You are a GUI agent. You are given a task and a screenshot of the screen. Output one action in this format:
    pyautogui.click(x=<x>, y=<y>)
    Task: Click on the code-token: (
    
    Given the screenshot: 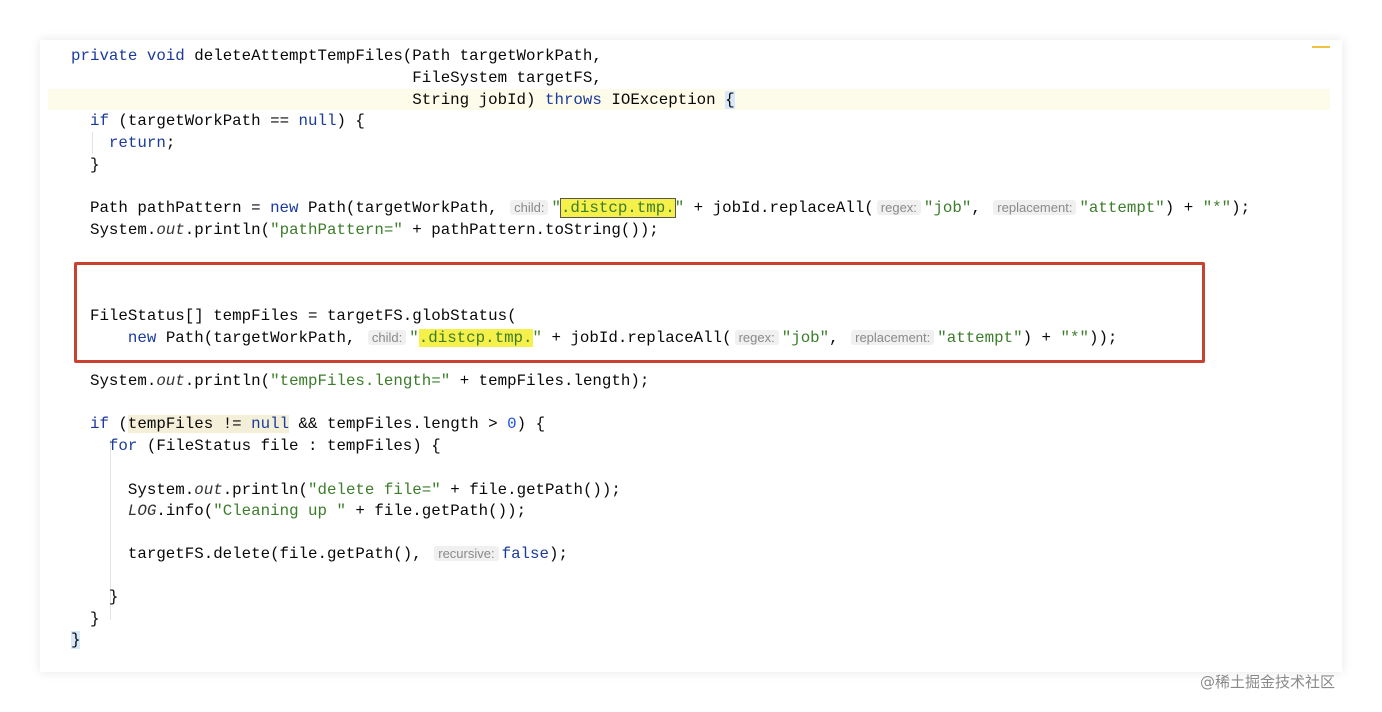 What is the action you would take?
    pyautogui.click(x=118, y=424)
    